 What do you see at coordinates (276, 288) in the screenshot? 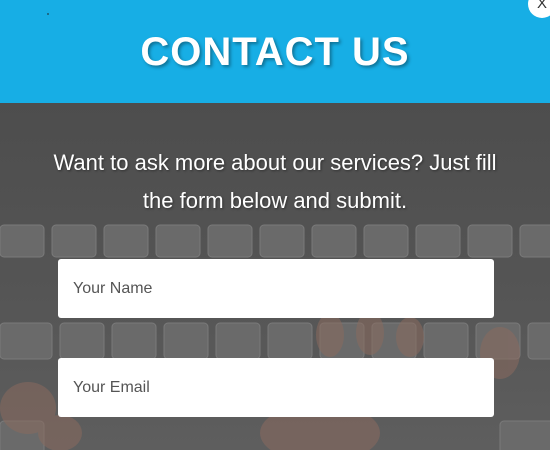
I see `name-field` at bounding box center [276, 288].